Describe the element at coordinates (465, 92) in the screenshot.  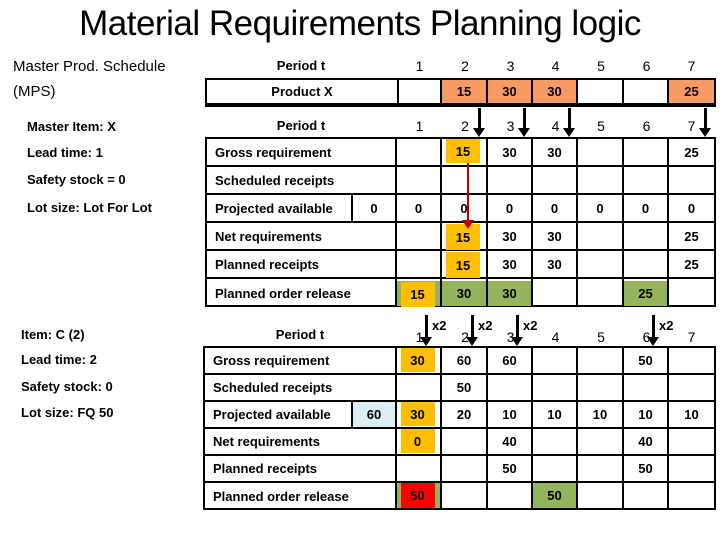
I see `mps-cell: 15` at that location.